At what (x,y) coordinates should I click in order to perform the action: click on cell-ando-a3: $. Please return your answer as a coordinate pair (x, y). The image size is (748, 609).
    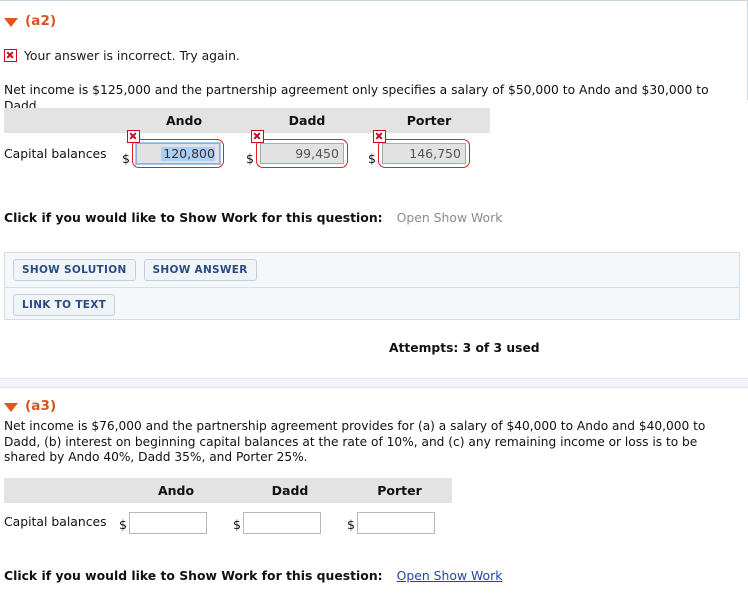
    Looking at the image, I should click on (176, 521).